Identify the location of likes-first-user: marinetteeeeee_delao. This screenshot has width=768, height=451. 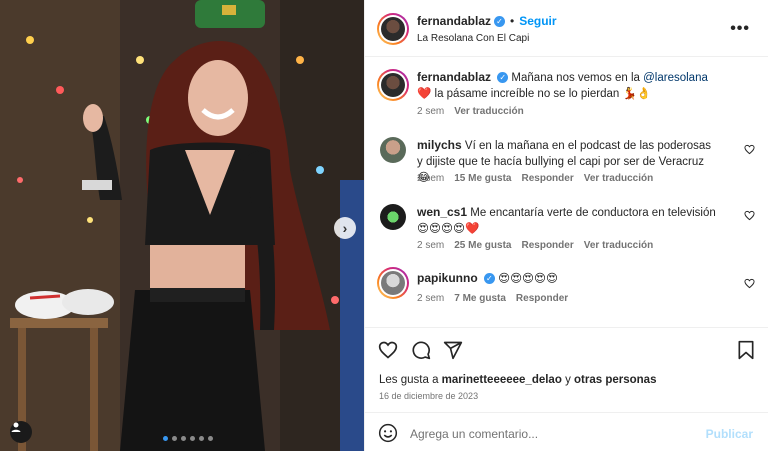
(502, 380).